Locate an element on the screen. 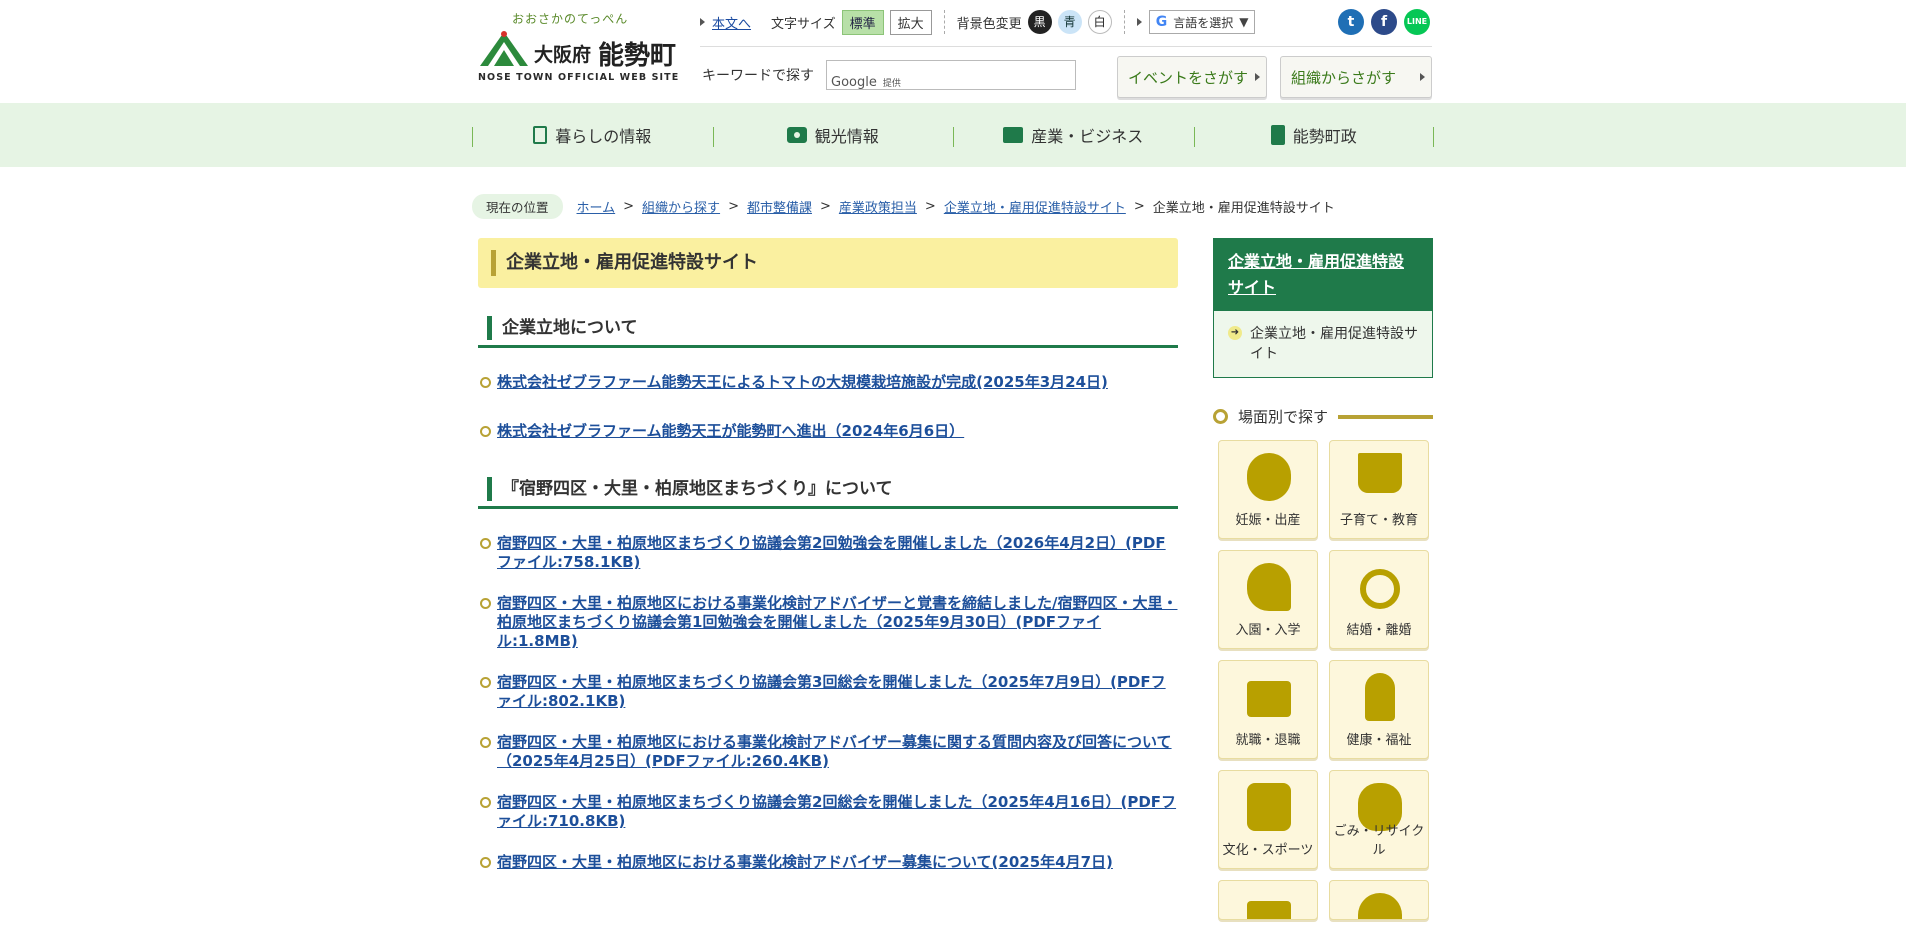  sns-links: t f LINE is located at coordinates (1384, 22).